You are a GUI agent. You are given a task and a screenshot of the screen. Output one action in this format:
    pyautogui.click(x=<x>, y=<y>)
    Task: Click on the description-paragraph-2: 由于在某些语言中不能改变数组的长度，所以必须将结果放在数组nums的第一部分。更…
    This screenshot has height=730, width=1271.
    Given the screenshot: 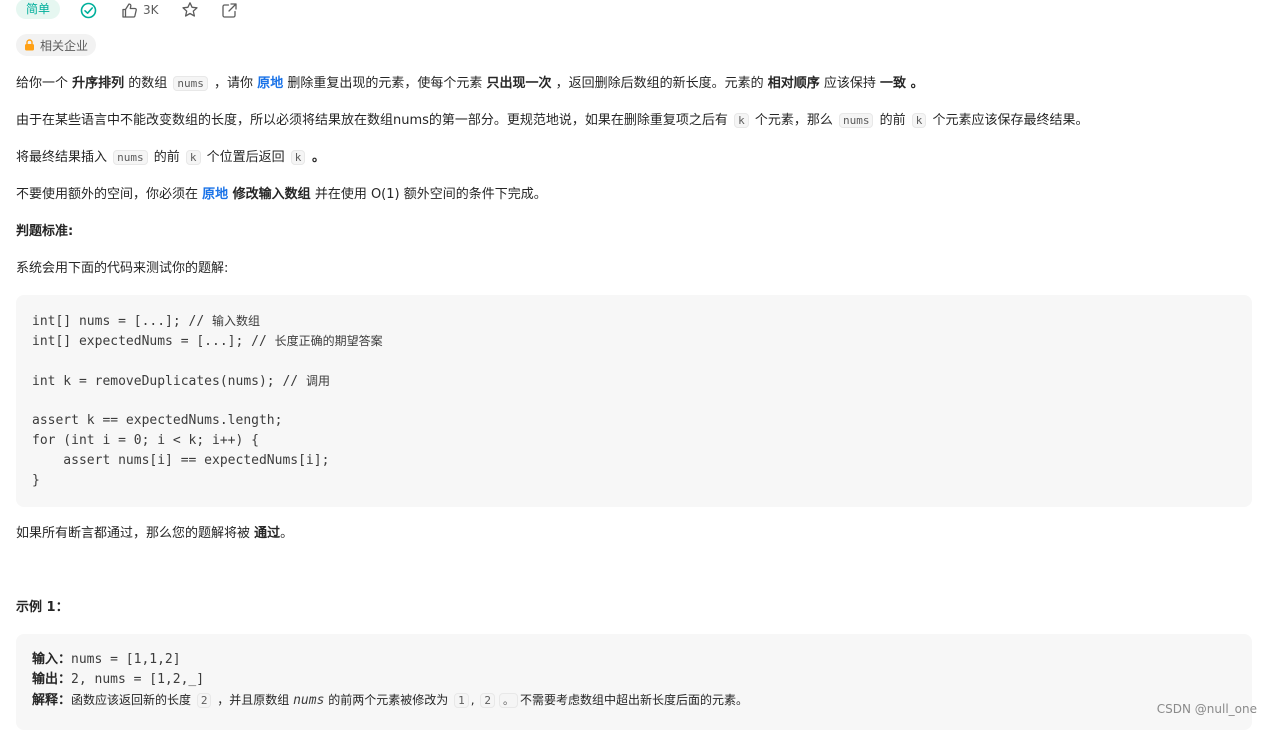 What is the action you would take?
    pyautogui.click(x=552, y=121)
    